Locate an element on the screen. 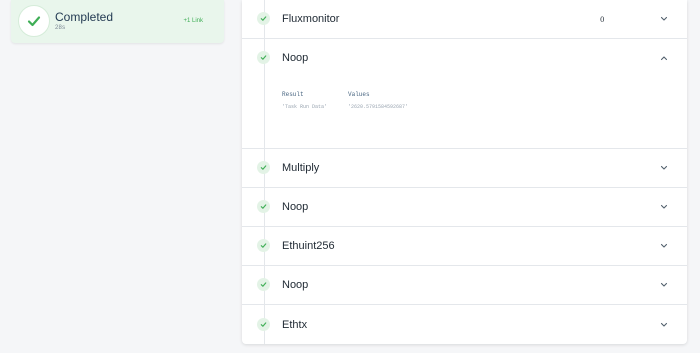 Image resolution: width=700 pixels, height=353 pixels. task-name: Ethuint256 is located at coordinates (308, 246).